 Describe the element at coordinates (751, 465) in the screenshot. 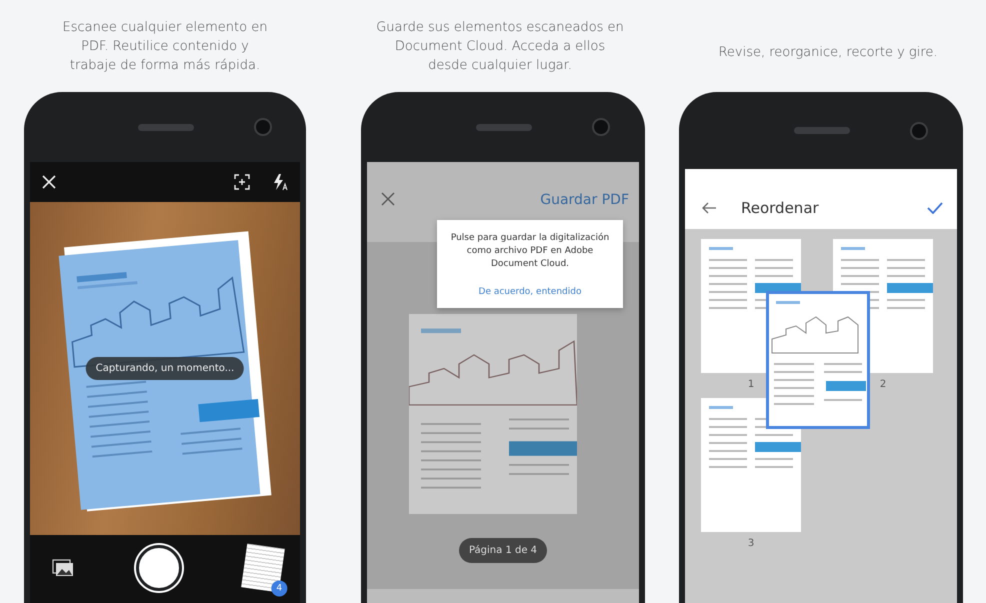

I see `page-thumbnail` at that location.